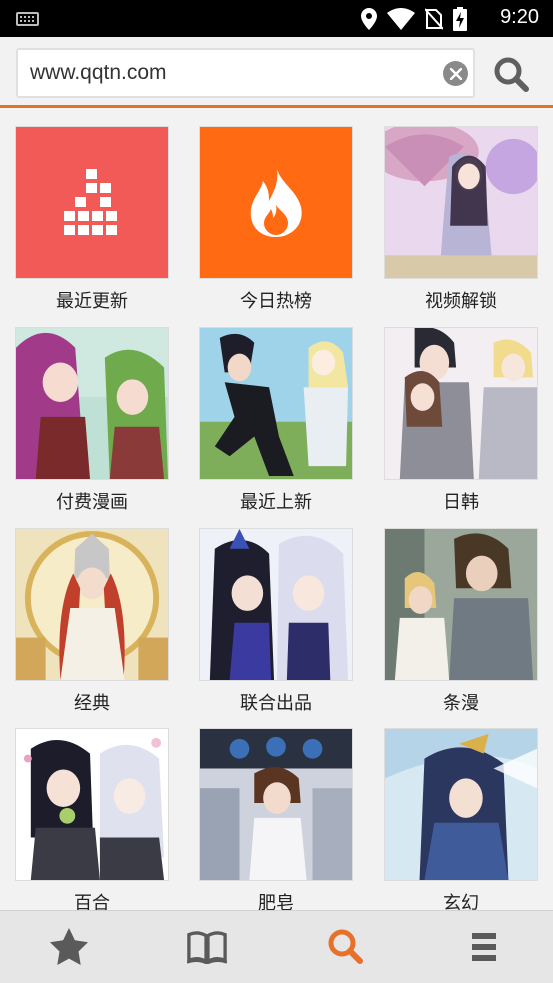 The height and width of the screenshot is (983, 553). I want to click on category-hot-today: 今日热榜, so click(276, 219).